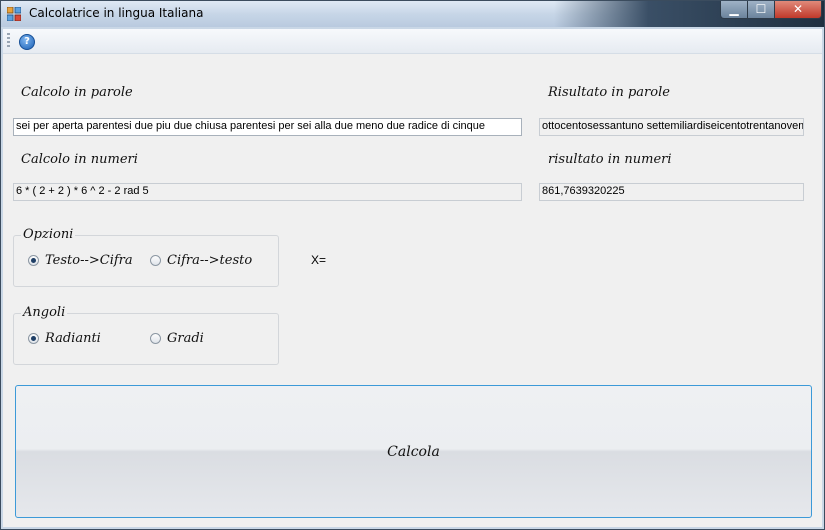 Image resolution: width=825 pixels, height=530 pixels. I want to click on radio-digit-to-text: Cifra-->testo, so click(201, 260).